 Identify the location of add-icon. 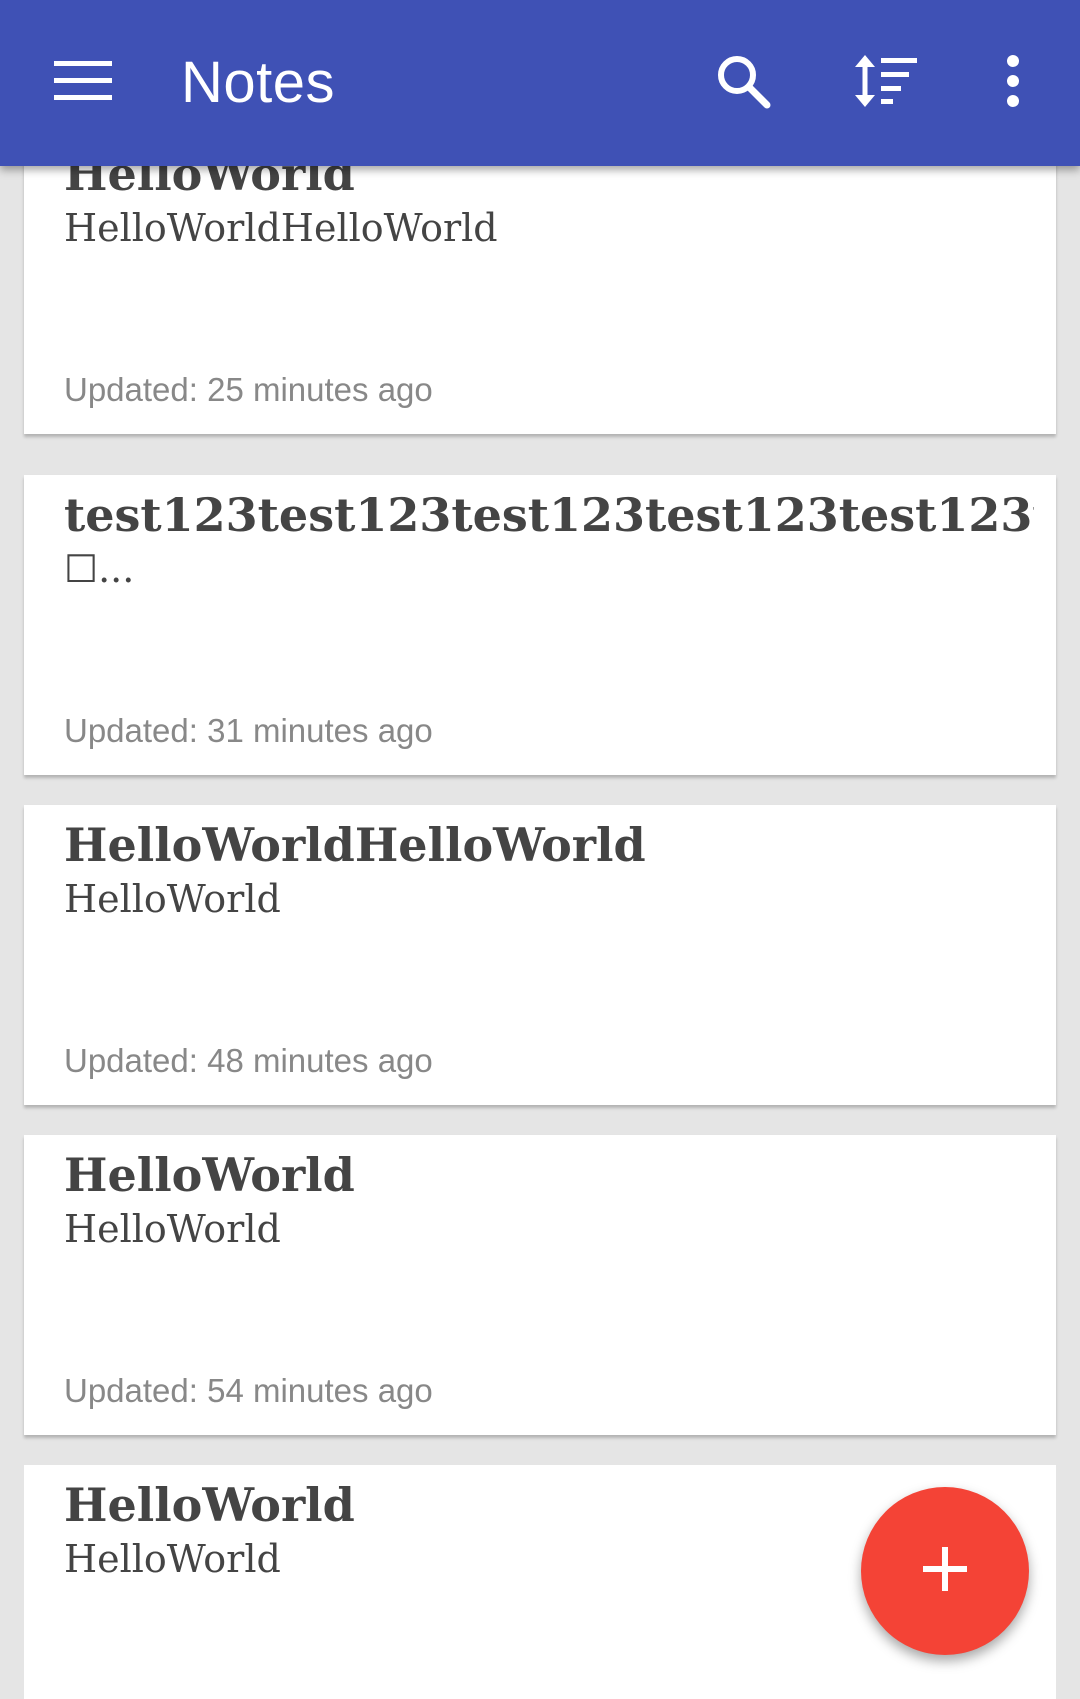
(945, 1571).